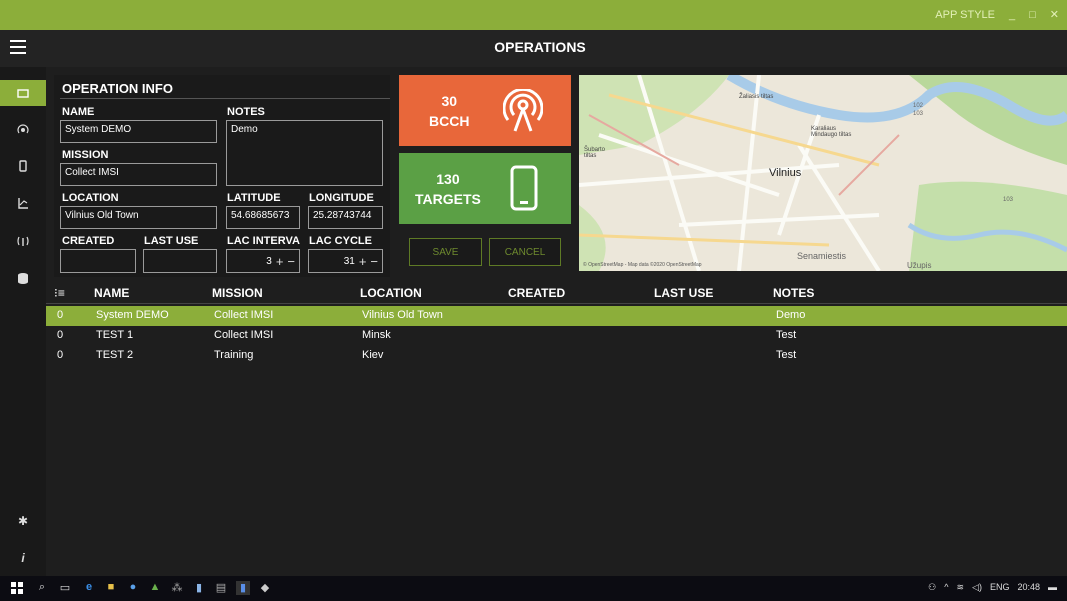  What do you see at coordinates (946, 587) in the screenshot?
I see `chevron-up-icon: ^` at bounding box center [946, 587].